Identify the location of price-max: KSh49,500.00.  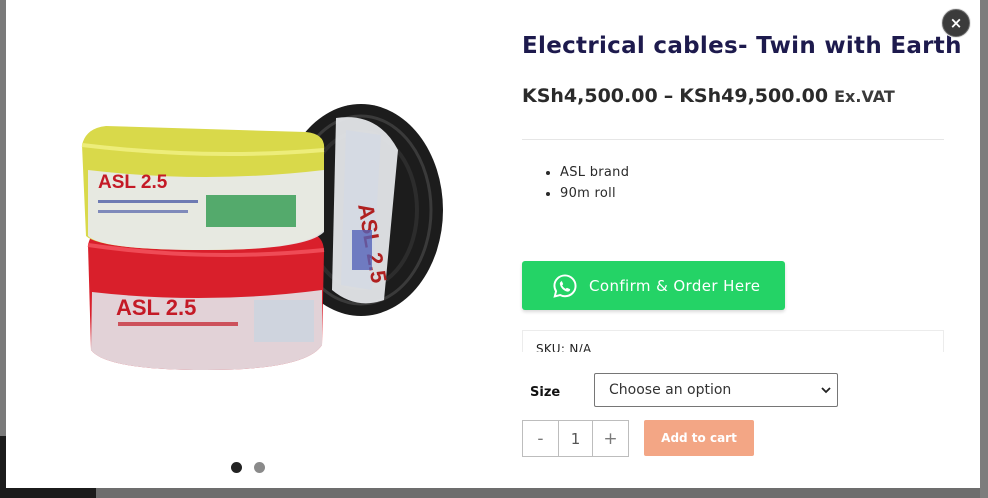
(754, 96).